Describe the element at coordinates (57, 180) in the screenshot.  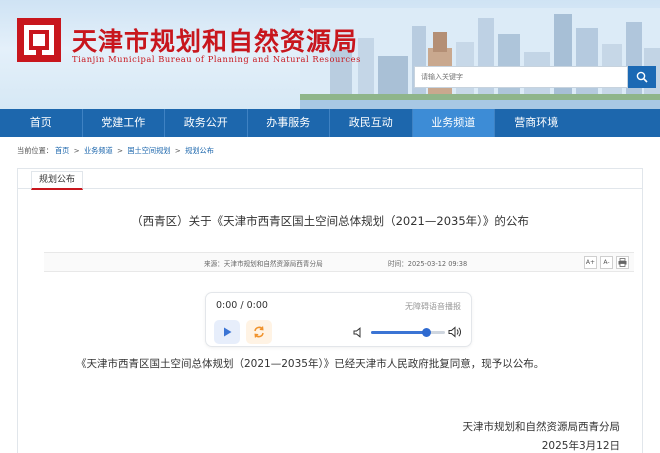
I see `tab-plan-publication: 规划公布` at that location.